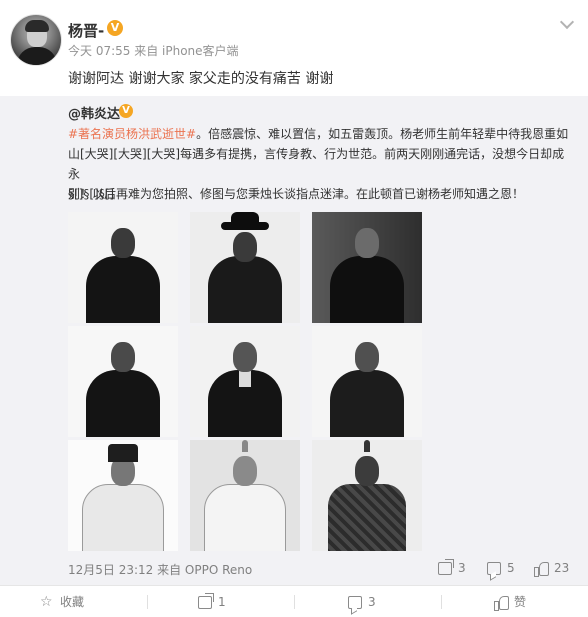 Image resolution: width=588 pixels, height=617 pixels. What do you see at coordinates (372, 602) in the screenshot?
I see `comment-count: 3` at bounding box center [372, 602].